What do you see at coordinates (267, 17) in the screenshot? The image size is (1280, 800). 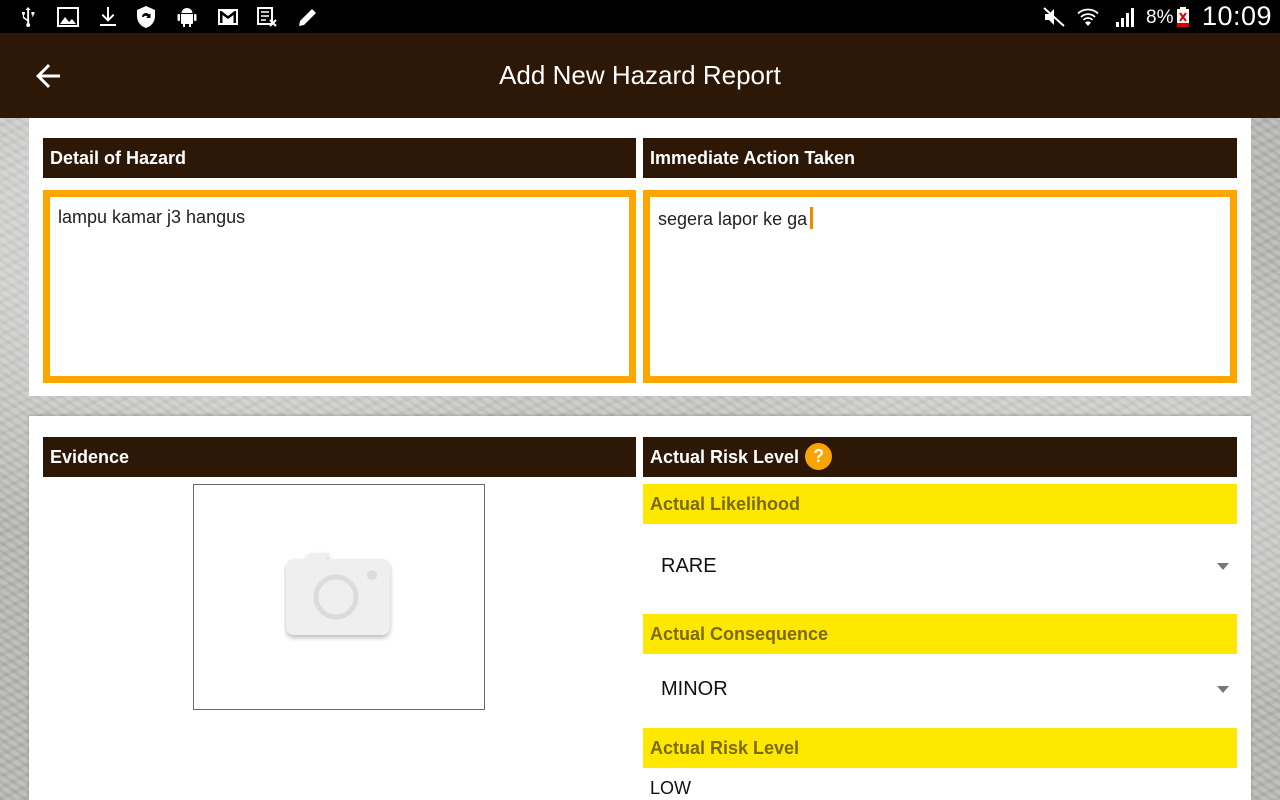 I see `task-icon` at bounding box center [267, 17].